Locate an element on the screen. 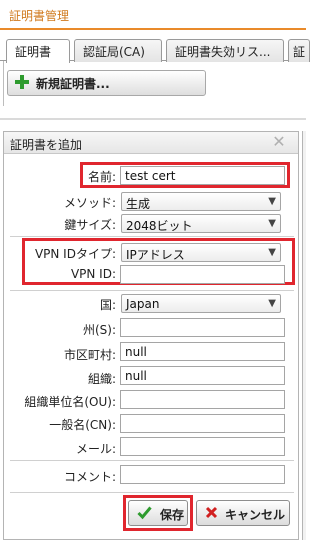 This screenshot has height=541, width=320. city-label: 市区町村: is located at coordinates (89, 355).